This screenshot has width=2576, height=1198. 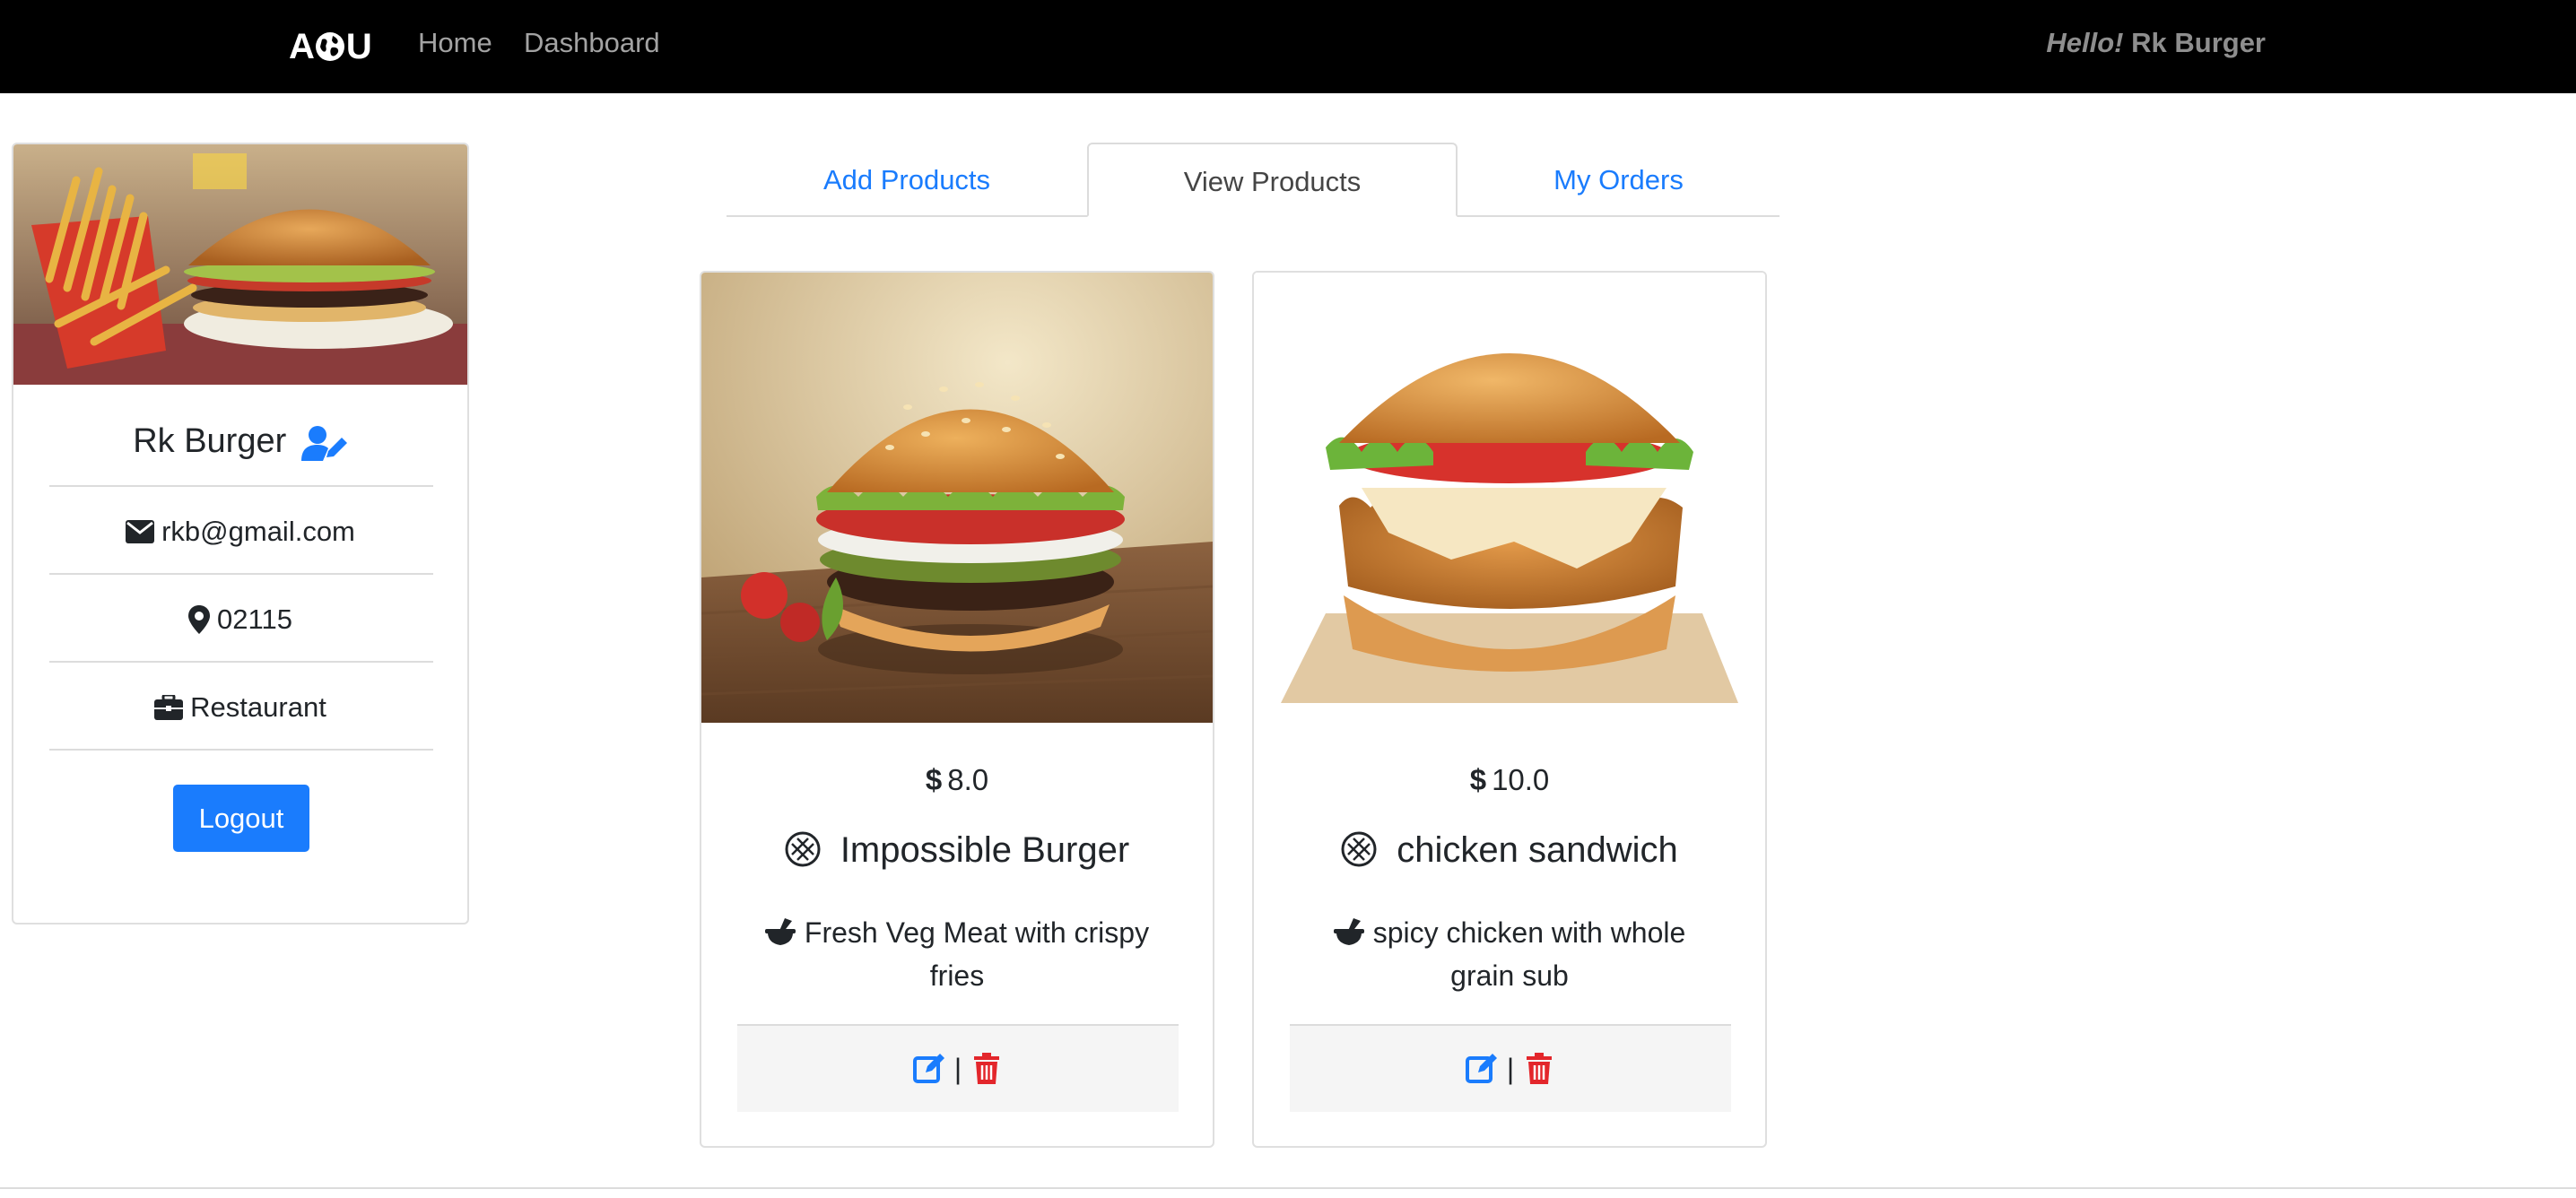 What do you see at coordinates (455, 43) in the screenshot?
I see `nav-link-home: Home` at bounding box center [455, 43].